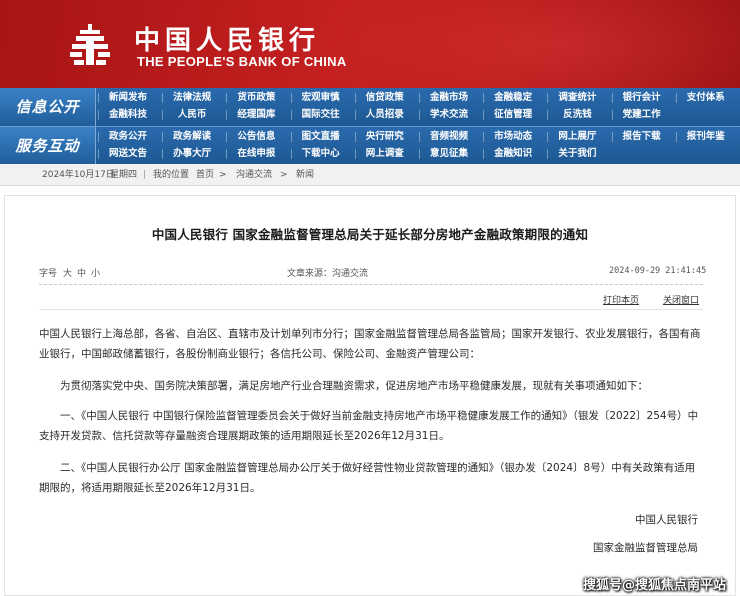 The width and height of the screenshot is (740, 596). What do you see at coordinates (384, 115) in the screenshot?
I see `nav-item: 人员招录` at bounding box center [384, 115].